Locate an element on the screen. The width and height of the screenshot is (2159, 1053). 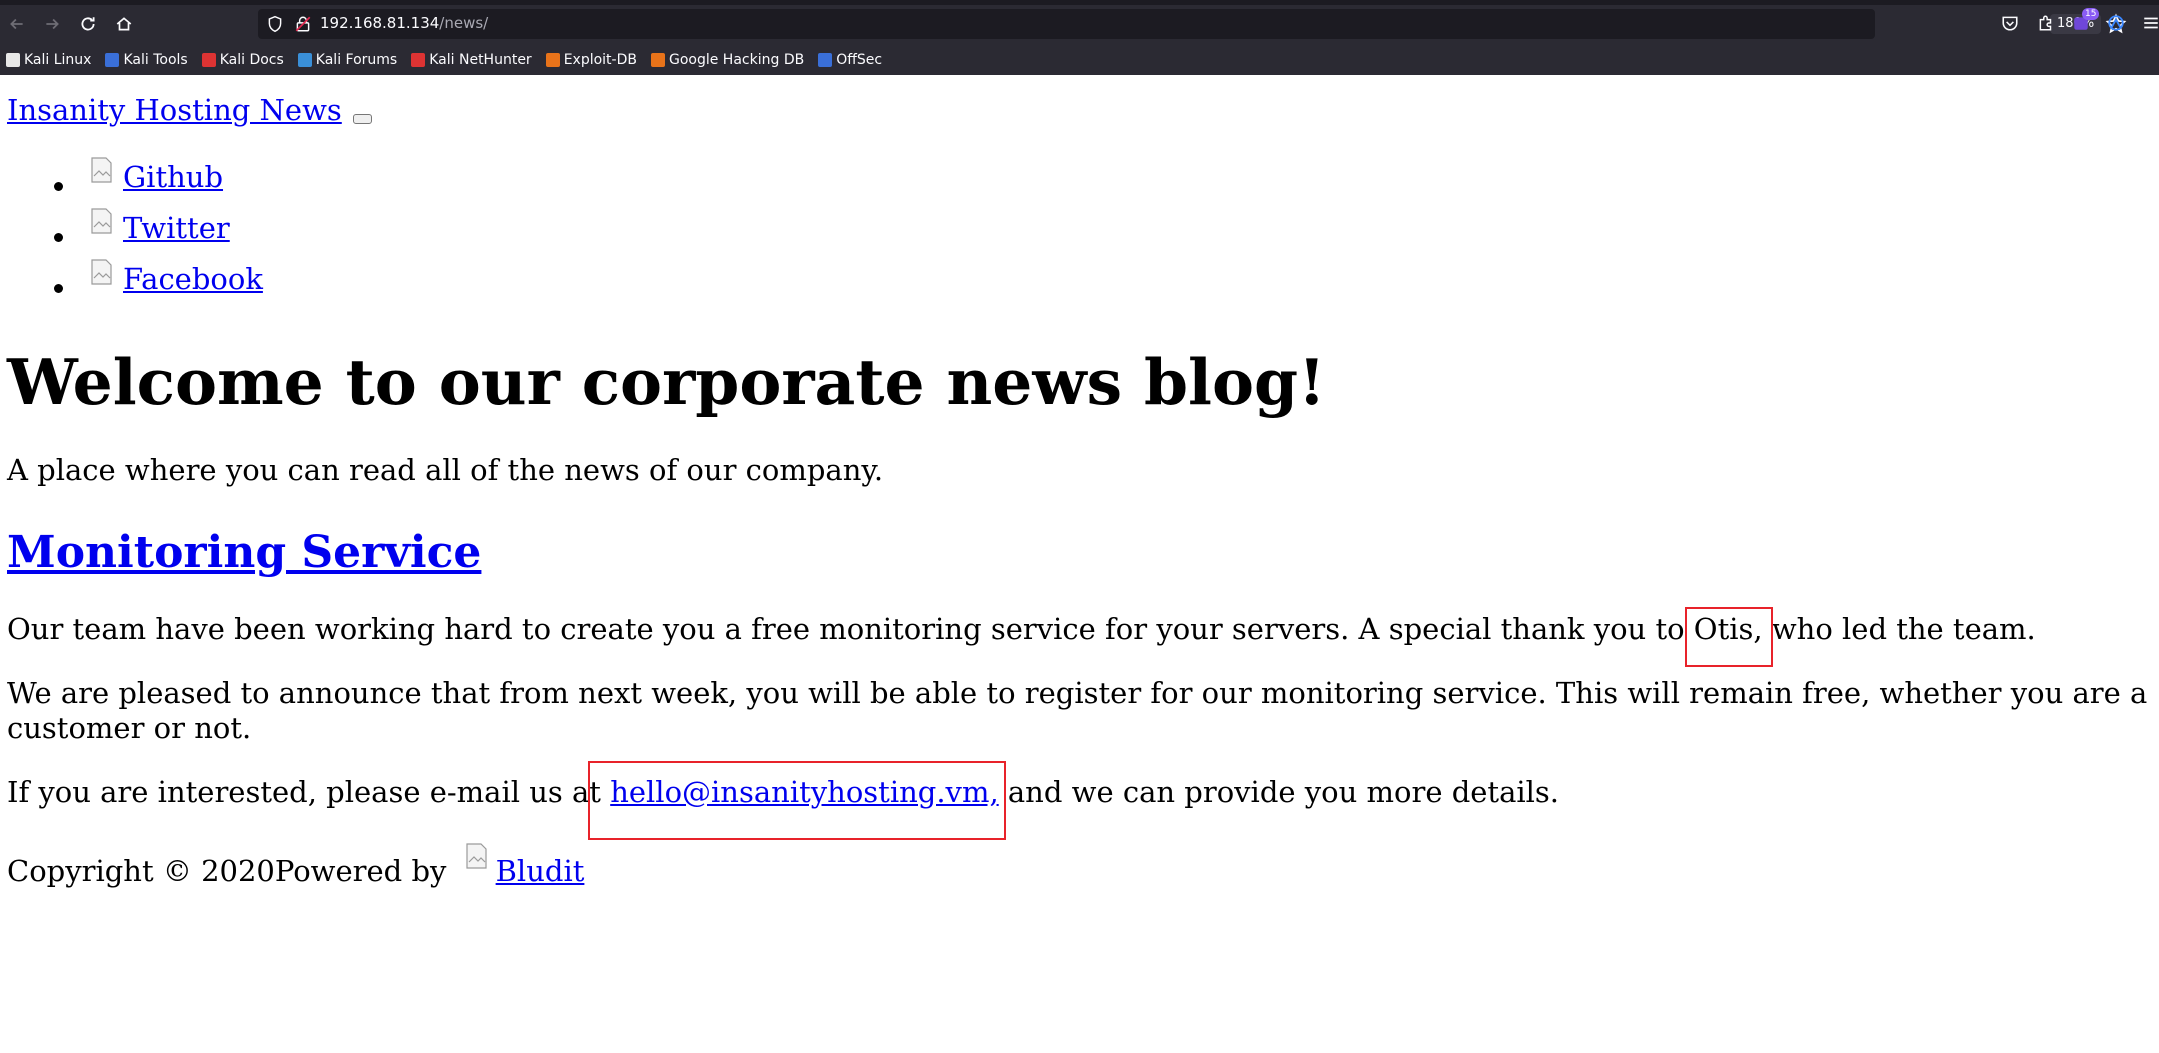
kali-forums-icon is located at coordinates (304, 60).